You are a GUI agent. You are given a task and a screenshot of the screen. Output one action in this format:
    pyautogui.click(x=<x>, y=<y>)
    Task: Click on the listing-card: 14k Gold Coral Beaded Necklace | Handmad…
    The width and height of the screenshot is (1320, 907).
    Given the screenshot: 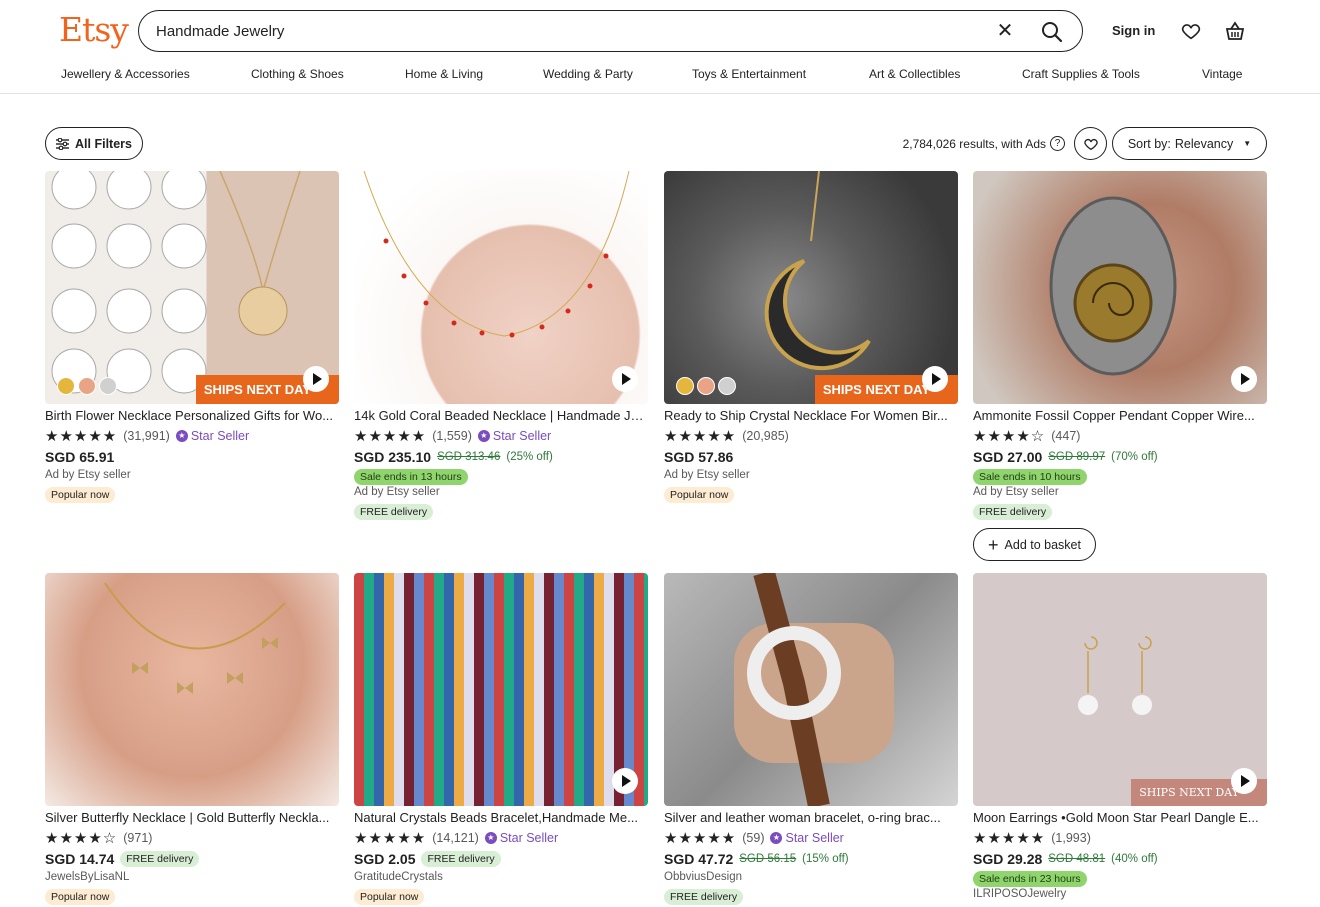 What is the action you would take?
    pyautogui.click(x=501, y=345)
    